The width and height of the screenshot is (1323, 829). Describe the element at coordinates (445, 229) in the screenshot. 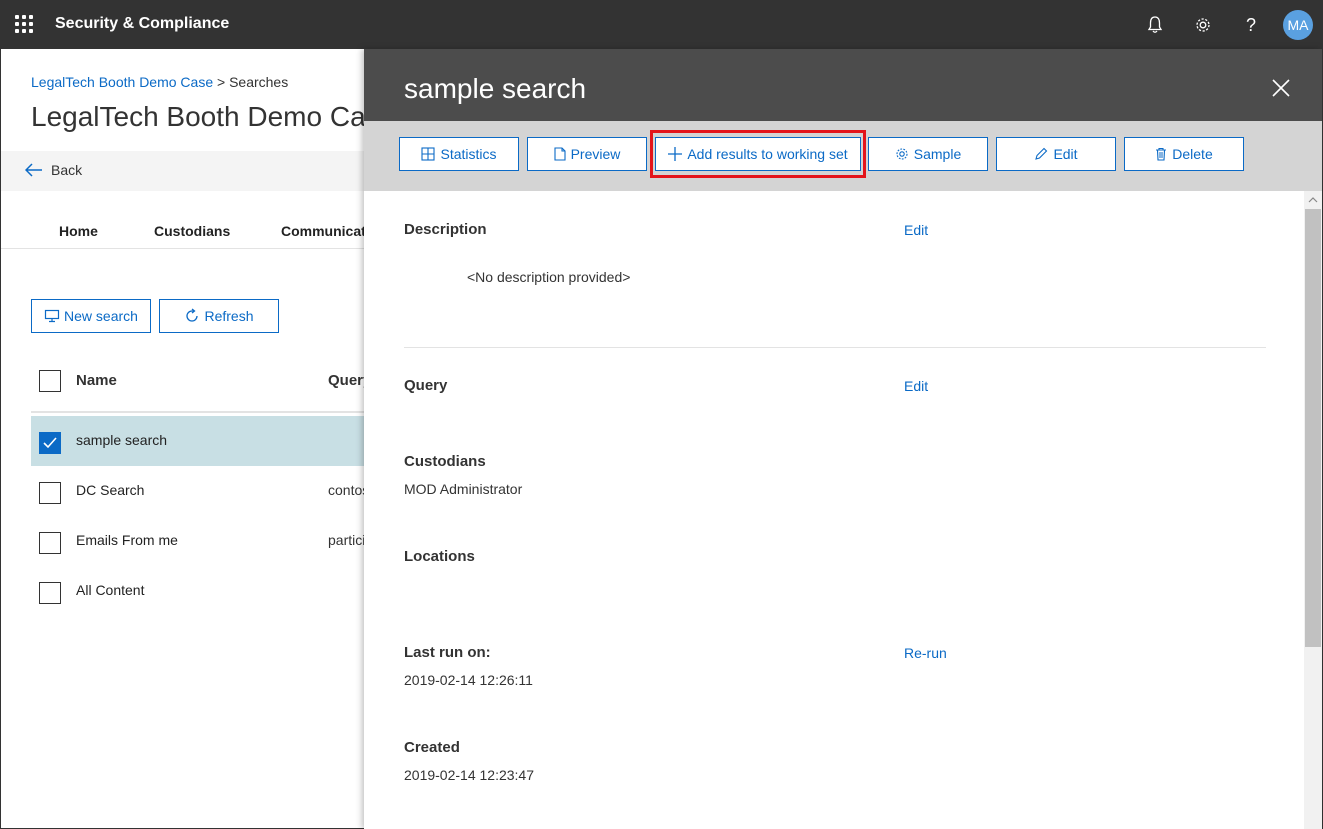

I see `description-label: Description` at that location.